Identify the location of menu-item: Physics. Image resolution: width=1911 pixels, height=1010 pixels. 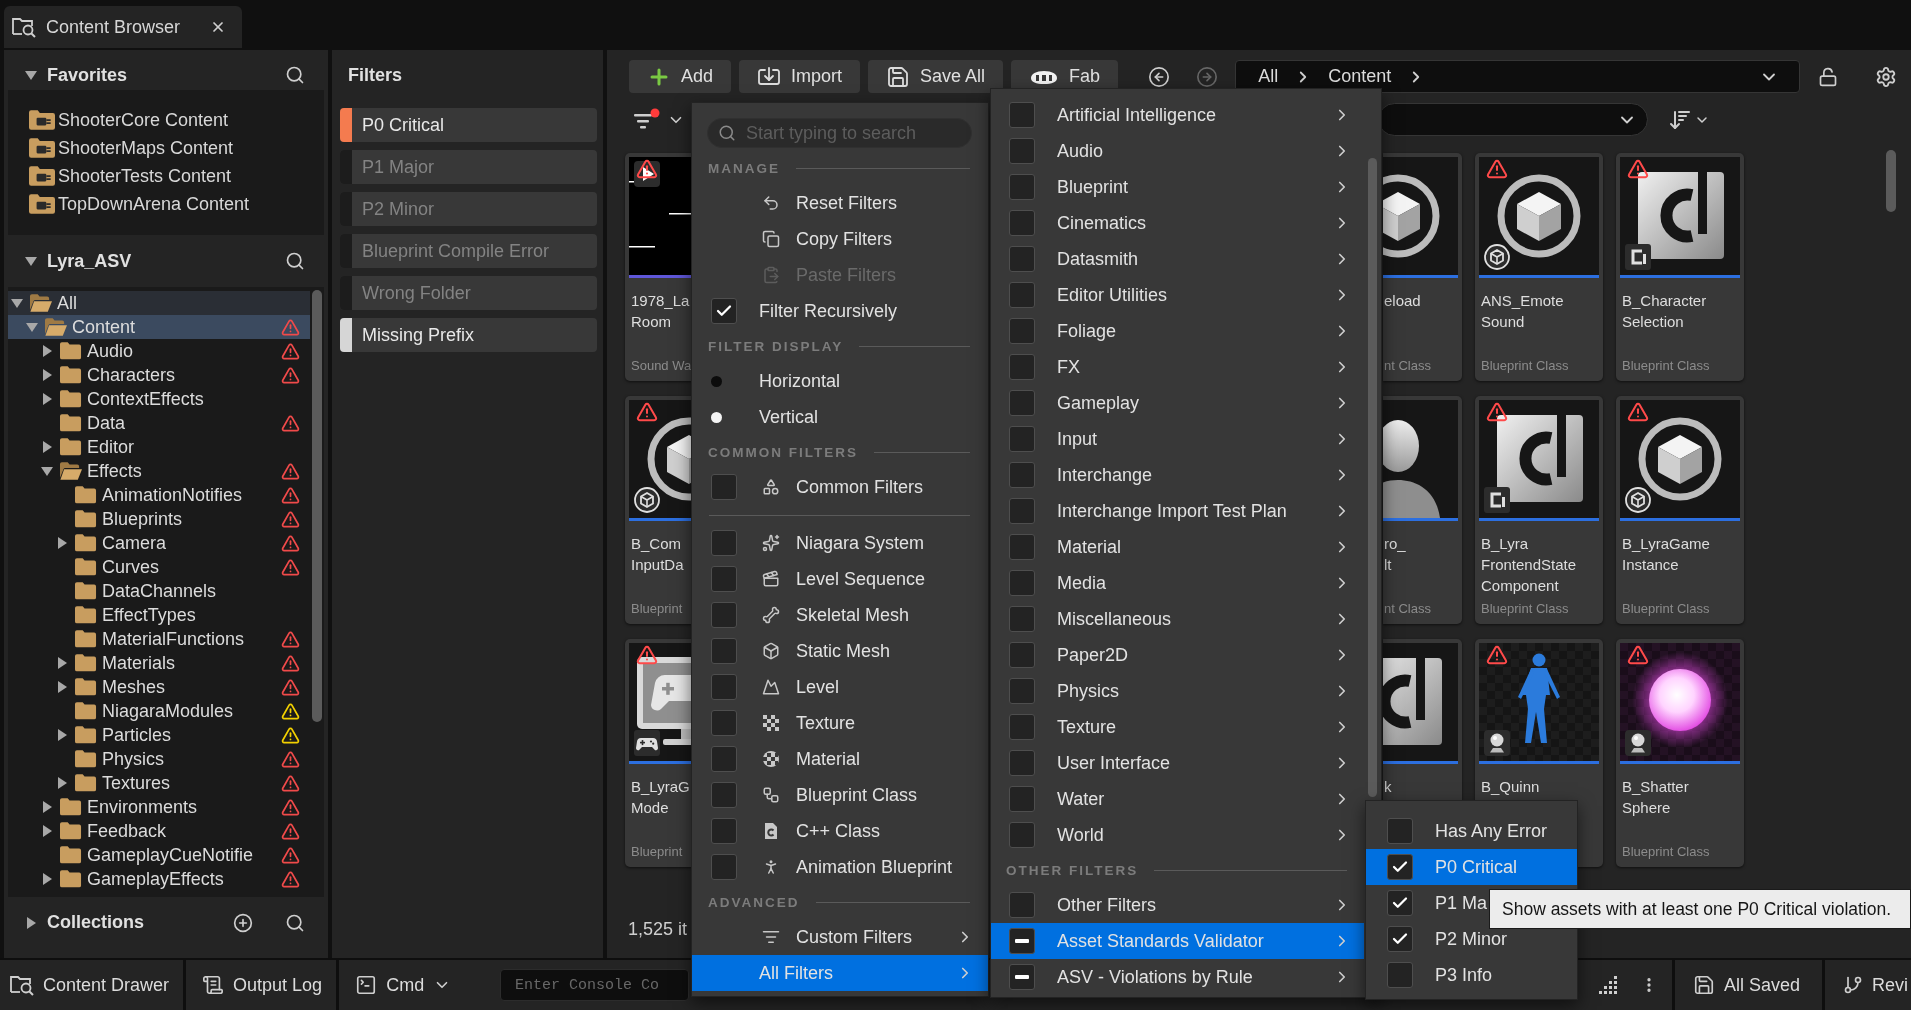
(1177, 691).